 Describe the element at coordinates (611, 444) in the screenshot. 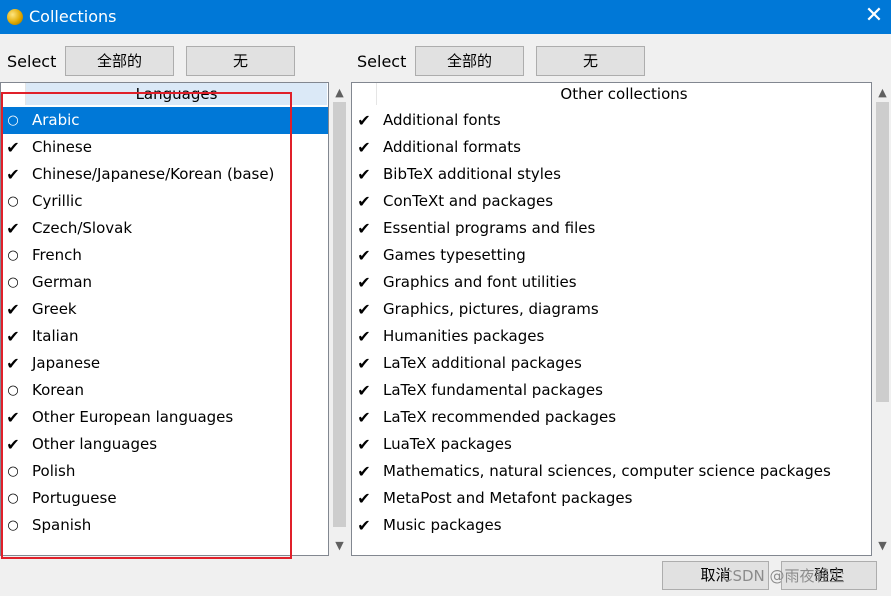

I see `collection-item-row: ✔ LuaTeX packages` at that location.